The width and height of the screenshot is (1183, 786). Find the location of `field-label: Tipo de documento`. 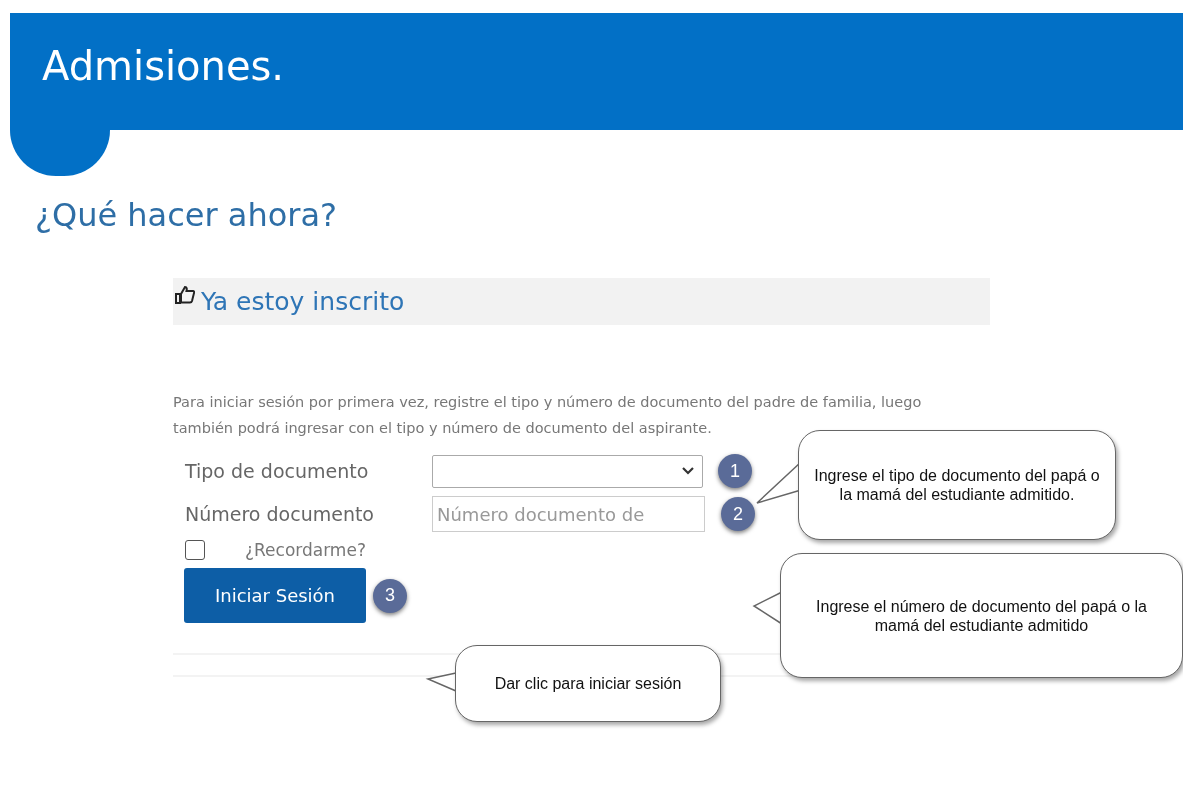

field-label: Tipo de documento is located at coordinates (277, 471).